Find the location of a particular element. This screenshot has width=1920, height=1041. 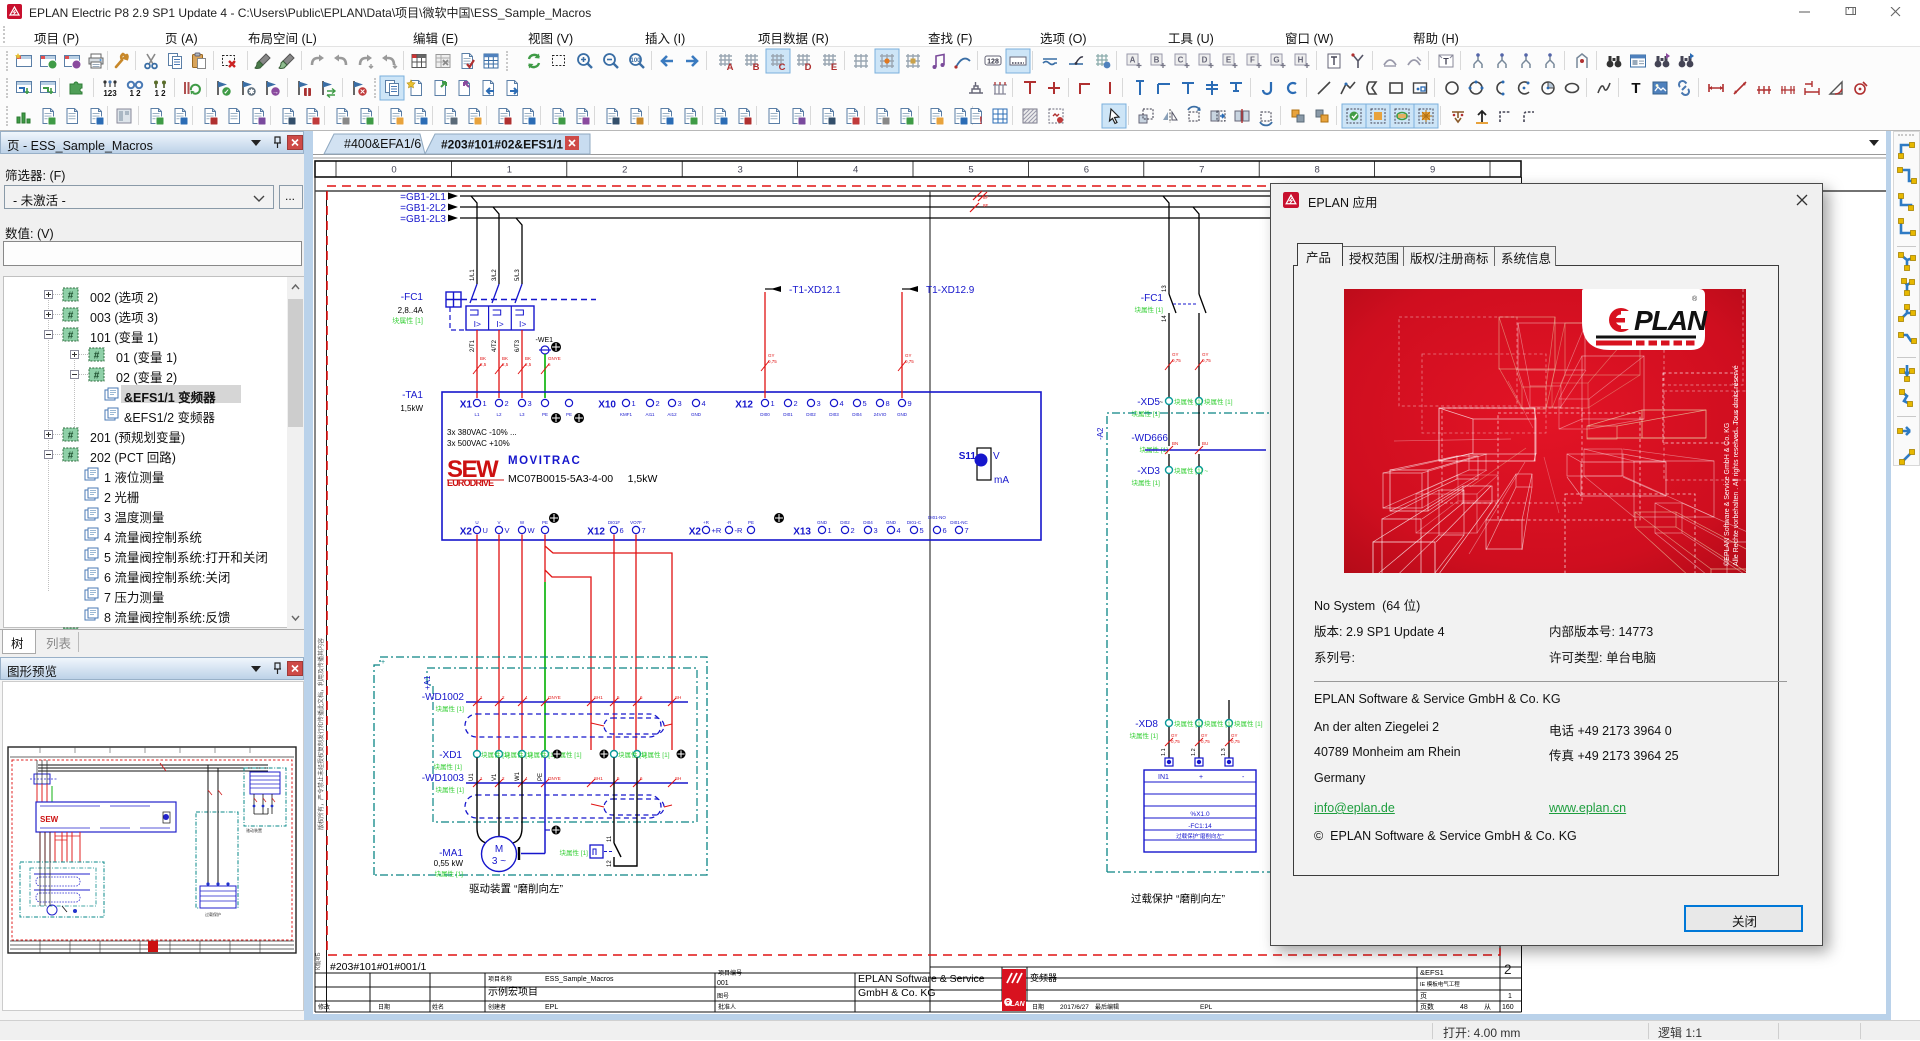

svg-text: DI01 is located at coordinates (788, 414).